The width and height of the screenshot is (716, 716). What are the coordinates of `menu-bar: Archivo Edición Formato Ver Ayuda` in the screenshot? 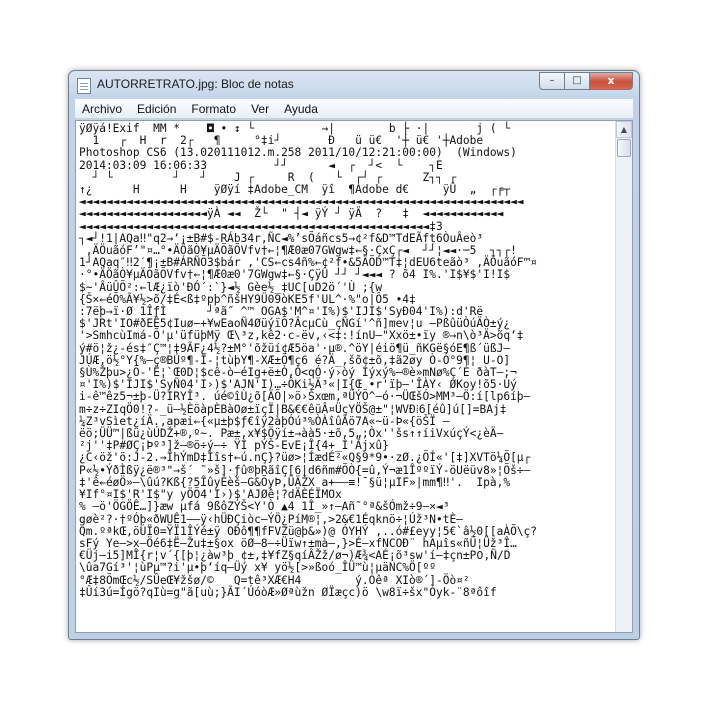 It's located at (354, 109).